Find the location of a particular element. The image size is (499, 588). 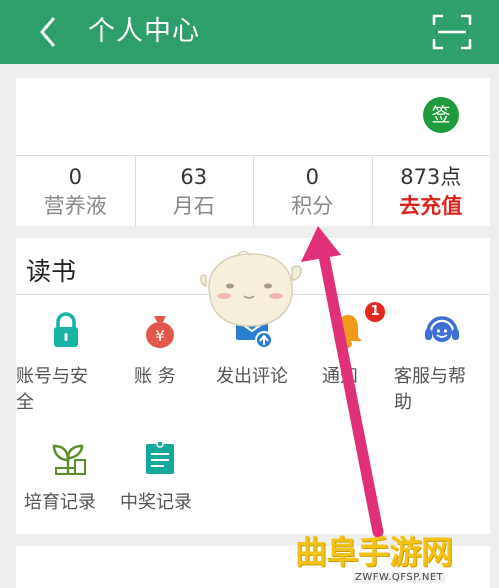

menu-label: 客服与帮助 is located at coordinates (430, 389).